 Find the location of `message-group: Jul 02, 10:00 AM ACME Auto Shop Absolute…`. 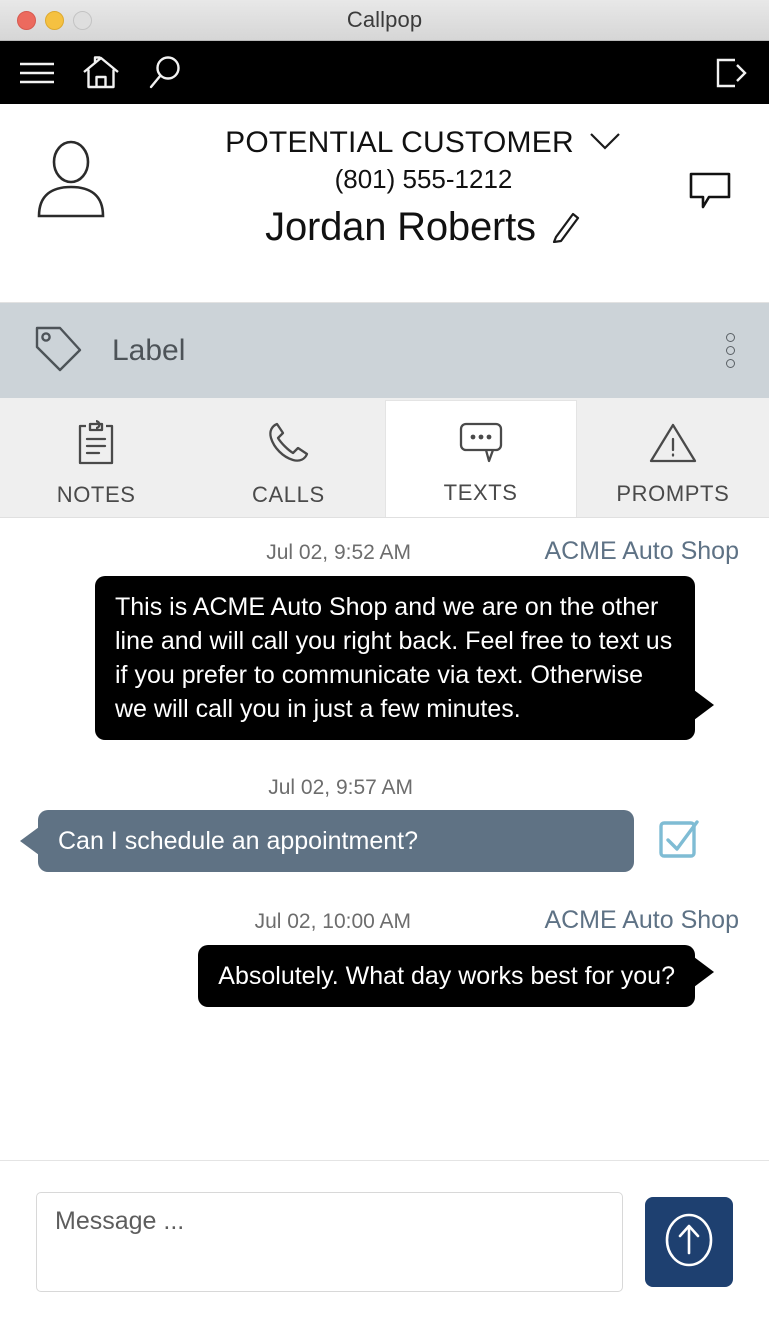

message-group: Jul 02, 10:00 AM ACME Auto Shop Absolute… is located at coordinates (384, 956).